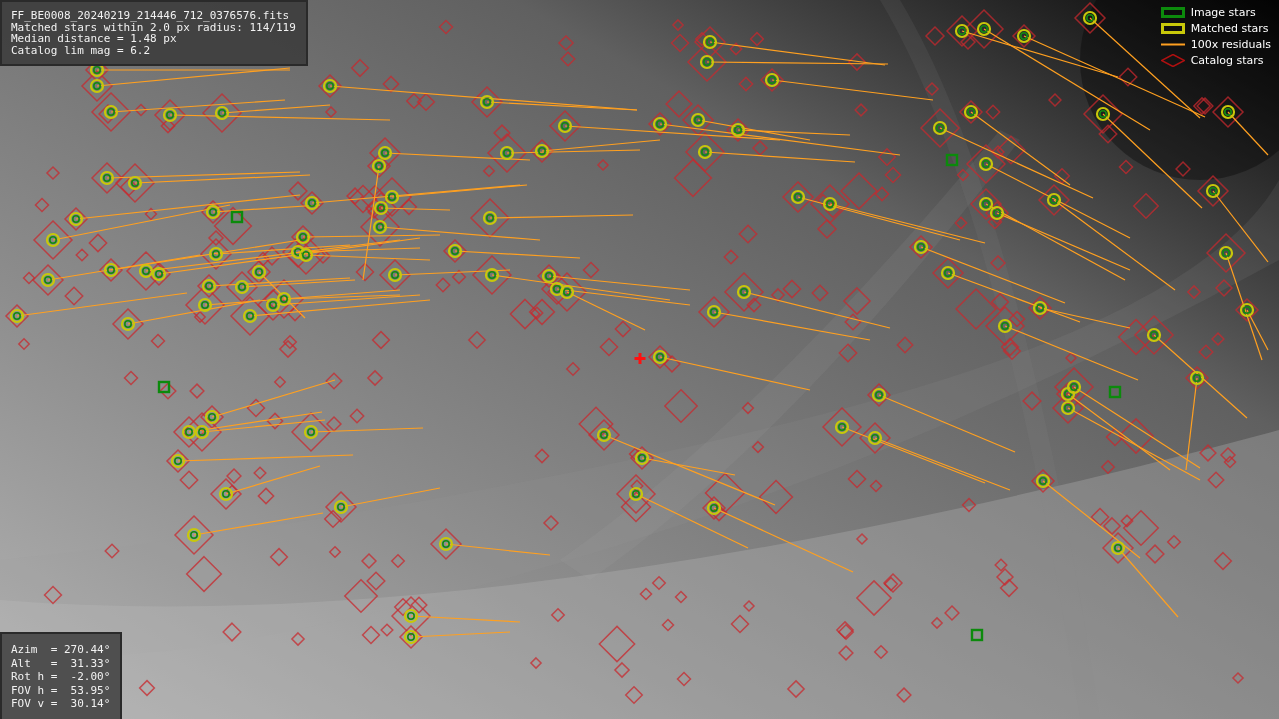  What do you see at coordinates (61, 677) in the screenshot?
I see `pointing-line: Rot h = -2.00°` at bounding box center [61, 677].